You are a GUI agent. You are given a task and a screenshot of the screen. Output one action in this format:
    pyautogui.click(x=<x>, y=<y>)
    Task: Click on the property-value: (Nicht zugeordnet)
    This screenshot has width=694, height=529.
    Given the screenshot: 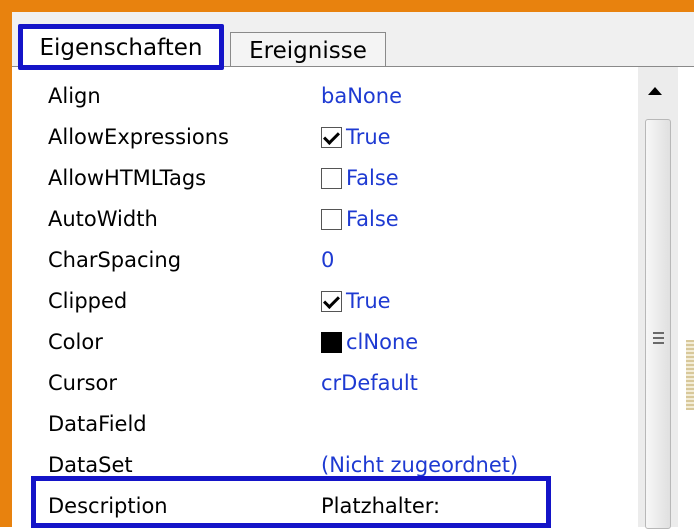 What is the action you would take?
    pyautogui.click(x=419, y=465)
    